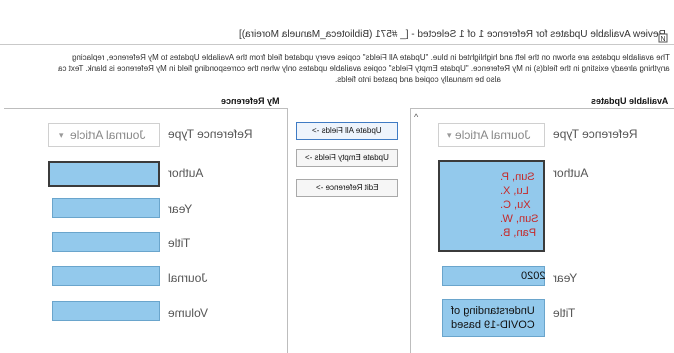 This screenshot has width=674, height=353. Describe the element at coordinates (179, 243) in the screenshot. I see `my-title-label: Title` at that location.